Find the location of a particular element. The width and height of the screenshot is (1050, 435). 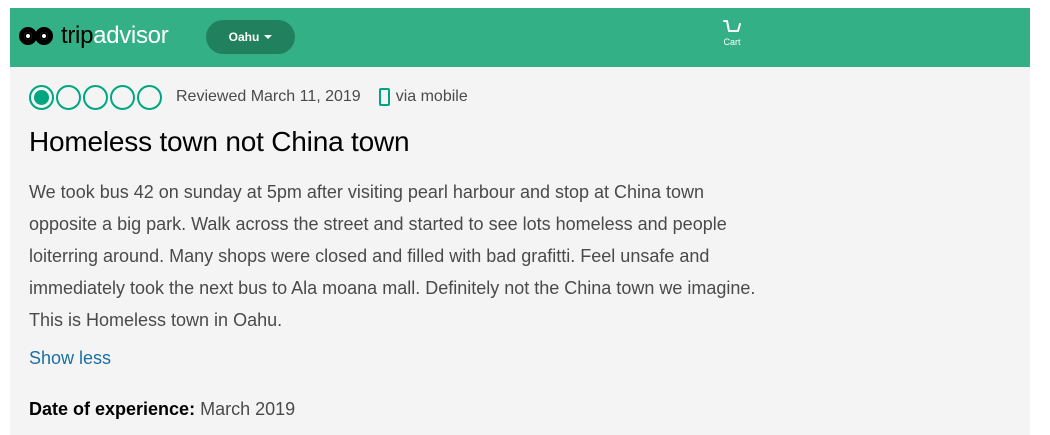

cart-label: Cart is located at coordinates (732, 42).